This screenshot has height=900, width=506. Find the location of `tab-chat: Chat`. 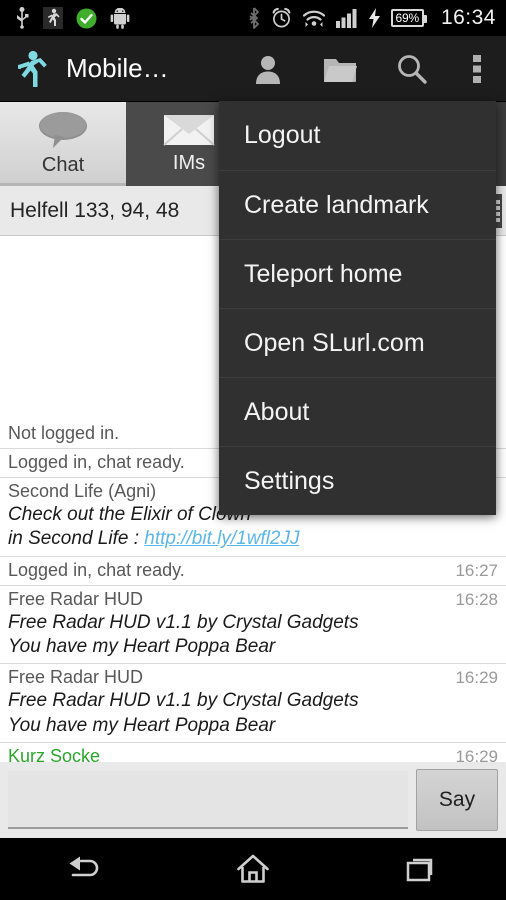

tab-chat: Chat is located at coordinates (63, 144).